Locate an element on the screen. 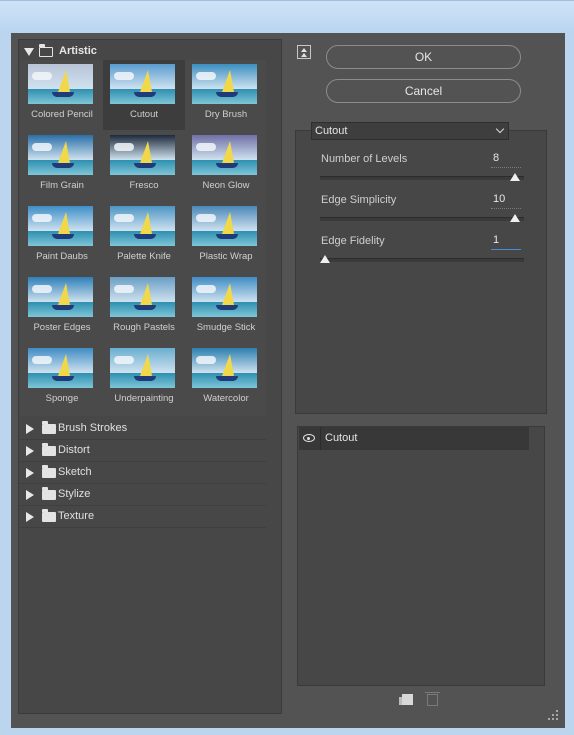 This screenshot has width=574, height=735. number-of-levels-slider-track is located at coordinates (422, 178).